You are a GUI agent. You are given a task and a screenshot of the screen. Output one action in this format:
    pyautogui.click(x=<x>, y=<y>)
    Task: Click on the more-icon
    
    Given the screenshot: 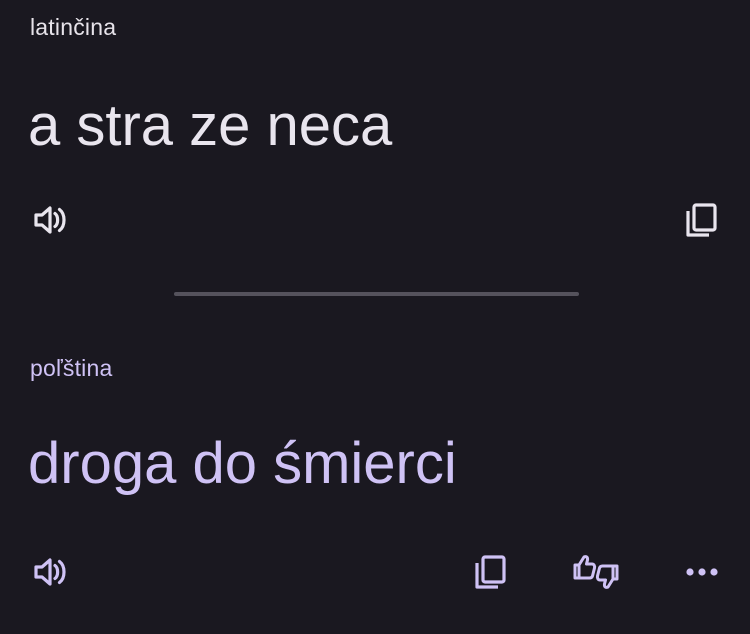 What is the action you would take?
    pyautogui.click(x=702, y=572)
    